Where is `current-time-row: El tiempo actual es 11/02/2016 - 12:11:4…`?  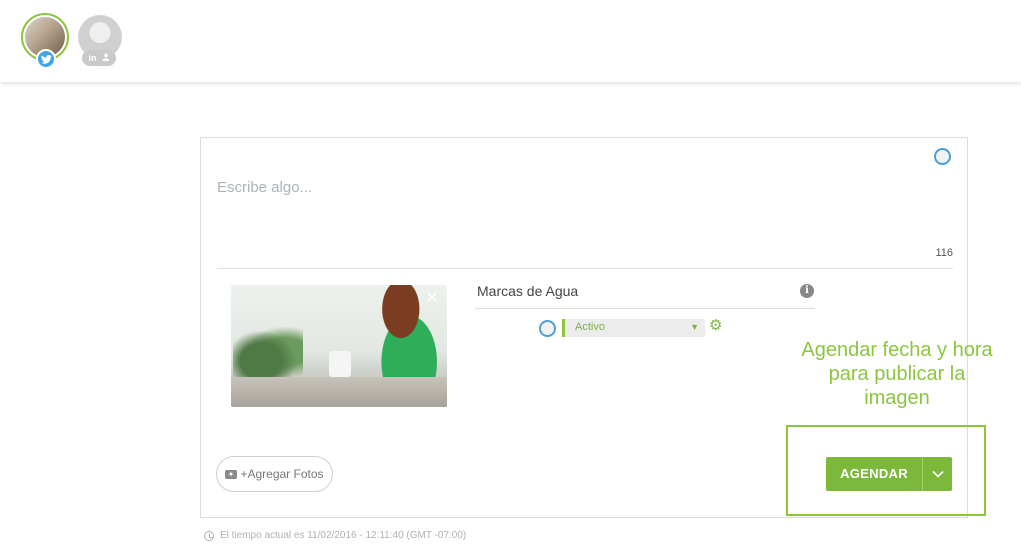
current-time-row: El tiempo actual es 11/02/2016 - 12:11:4… is located at coordinates (335, 535).